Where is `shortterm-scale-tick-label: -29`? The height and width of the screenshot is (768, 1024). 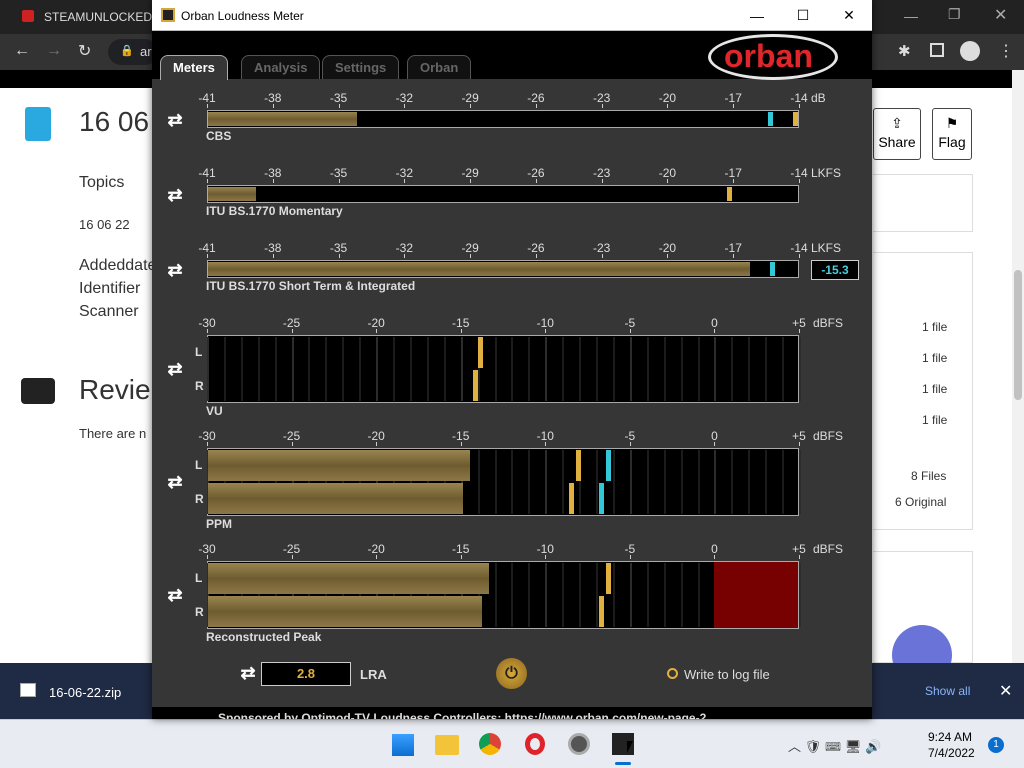
shortterm-scale-tick-label: -29 is located at coordinates (470, 248).